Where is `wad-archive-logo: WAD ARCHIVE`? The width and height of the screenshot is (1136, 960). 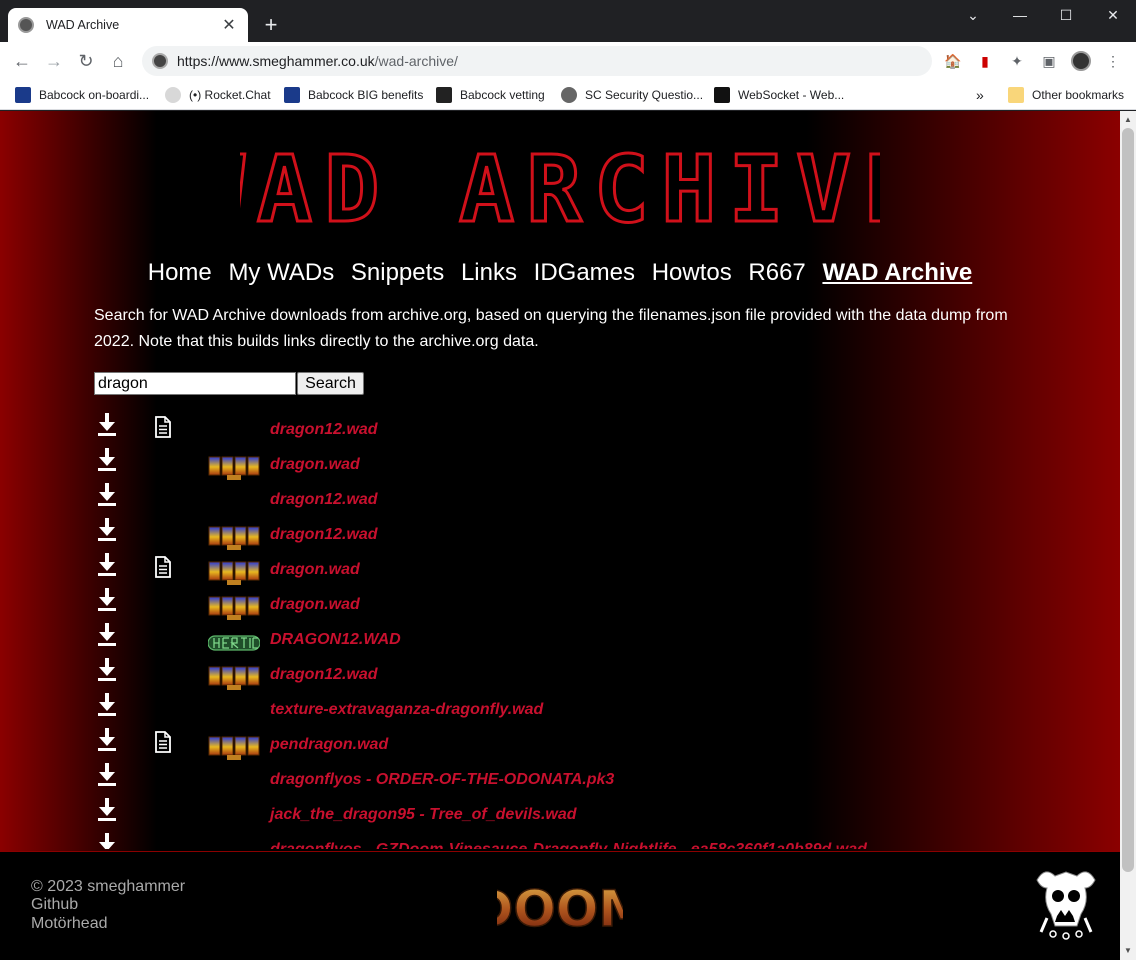 wad-archive-logo: WAD ARCHIVE is located at coordinates (554, 190).